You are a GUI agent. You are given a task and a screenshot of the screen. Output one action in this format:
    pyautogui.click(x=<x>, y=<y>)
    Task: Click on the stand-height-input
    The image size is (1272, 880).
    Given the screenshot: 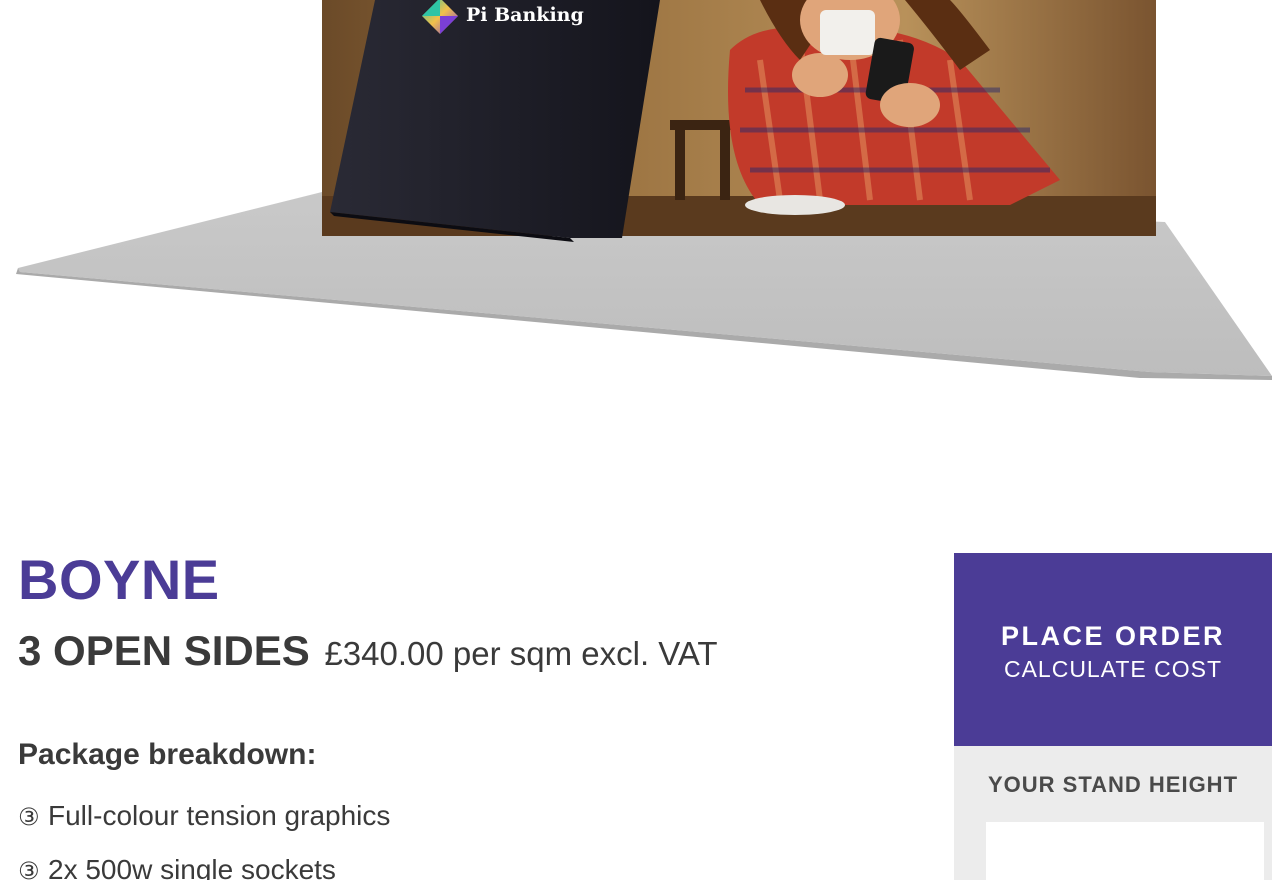 What is the action you would take?
    pyautogui.click(x=1125, y=851)
    